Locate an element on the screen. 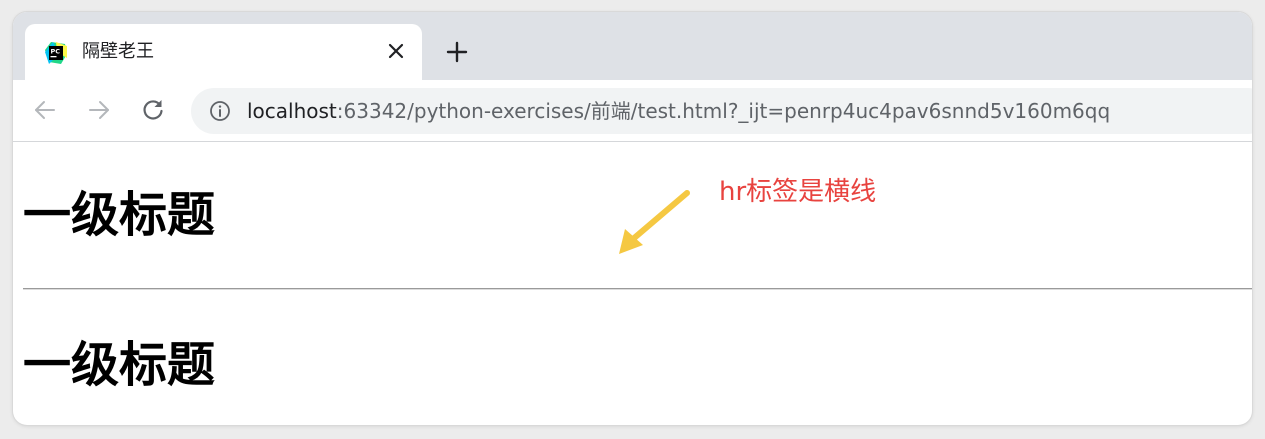 The width and height of the screenshot is (1265, 439). close-icon is located at coordinates (396, 51).